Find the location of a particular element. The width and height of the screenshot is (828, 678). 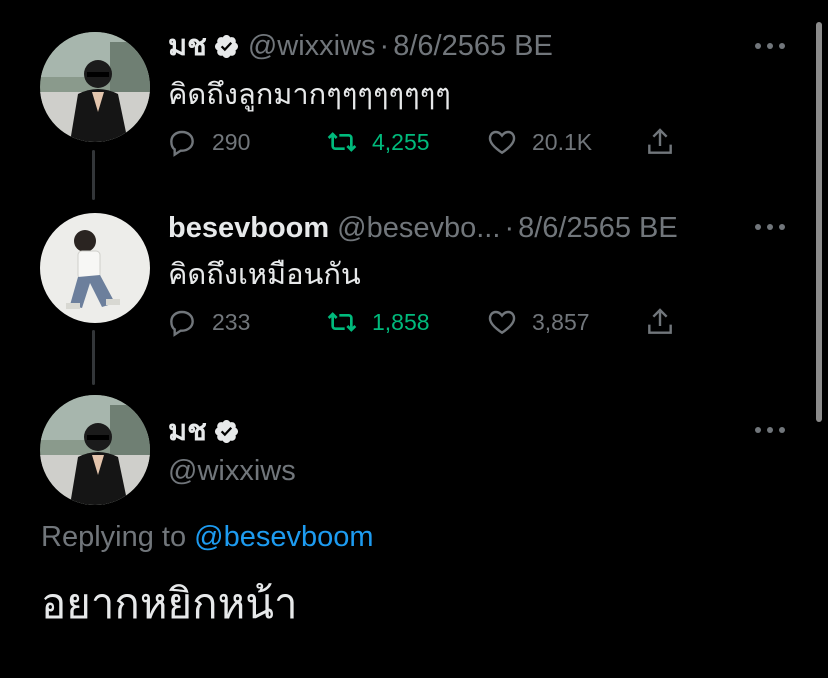

like-count: 3,857 is located at coordinates (561, 321).